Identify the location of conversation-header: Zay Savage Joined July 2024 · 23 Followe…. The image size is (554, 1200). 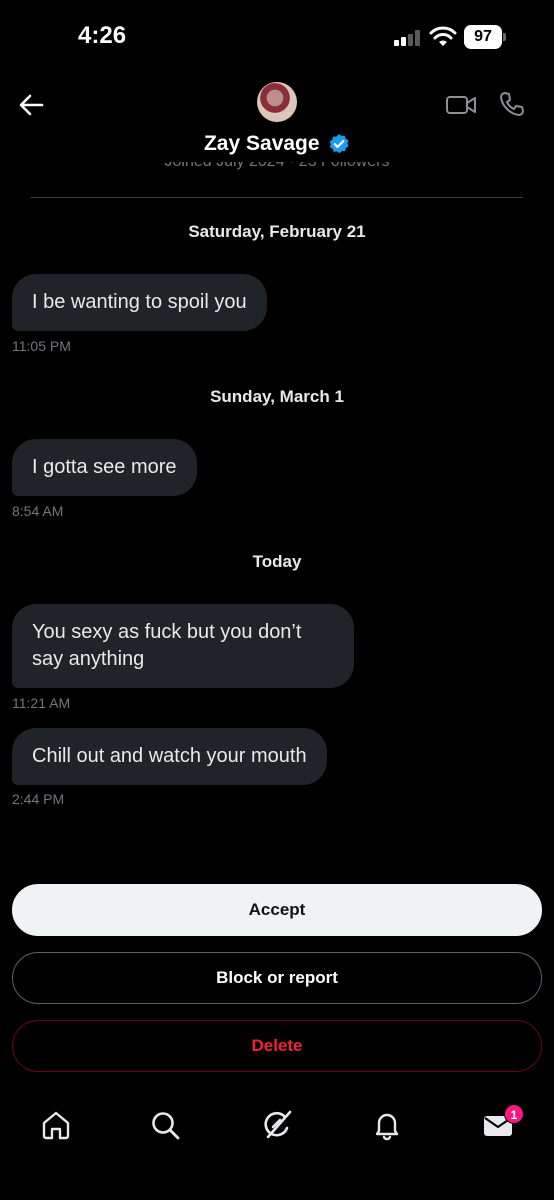
(277, 135).